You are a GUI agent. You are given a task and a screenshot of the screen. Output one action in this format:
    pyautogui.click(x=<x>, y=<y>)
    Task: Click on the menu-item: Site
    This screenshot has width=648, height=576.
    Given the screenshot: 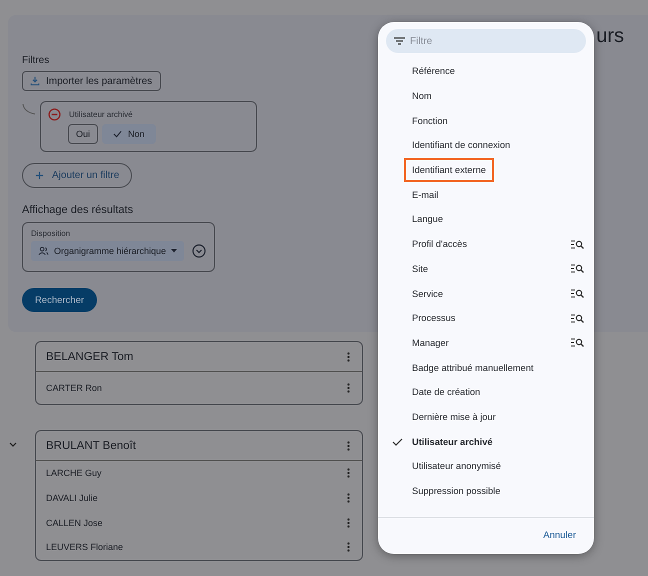 What is the action you would take?
    pyautogui.click(x=486, y=269)
    